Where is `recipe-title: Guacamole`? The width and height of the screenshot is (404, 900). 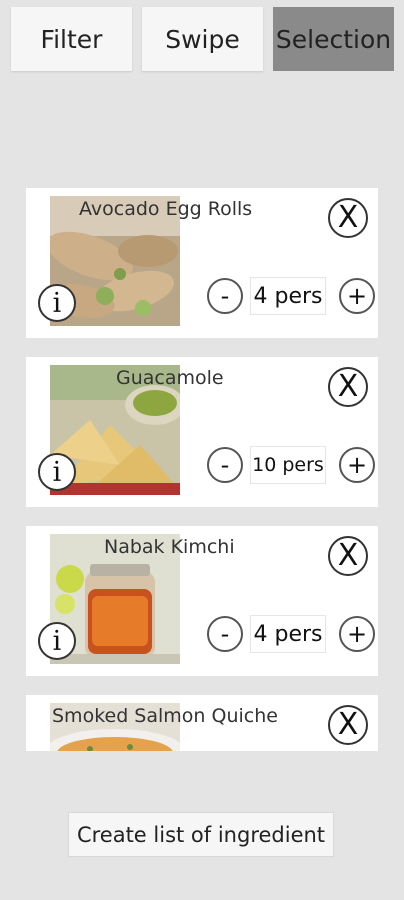
recipe-title: Guacamole is located at coordinates (170, 378).